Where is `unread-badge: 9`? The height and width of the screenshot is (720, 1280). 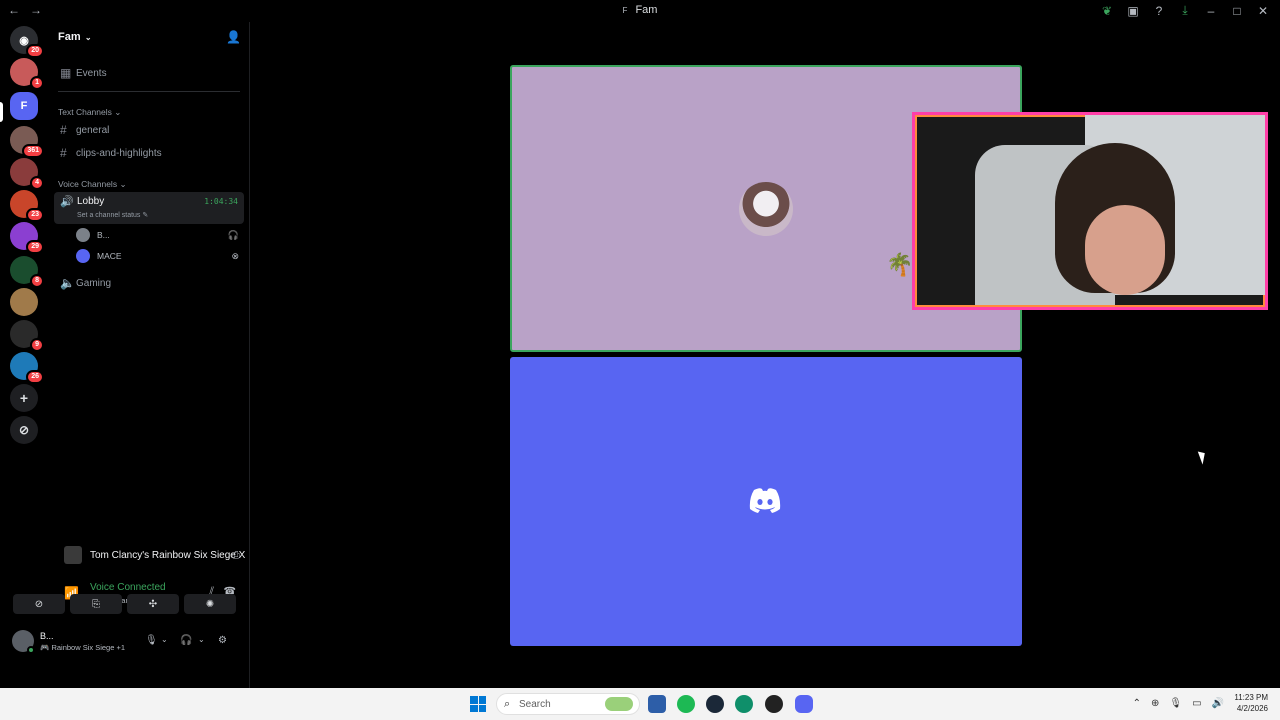
unread-badge: 9 is located at coordinates (37, 345).